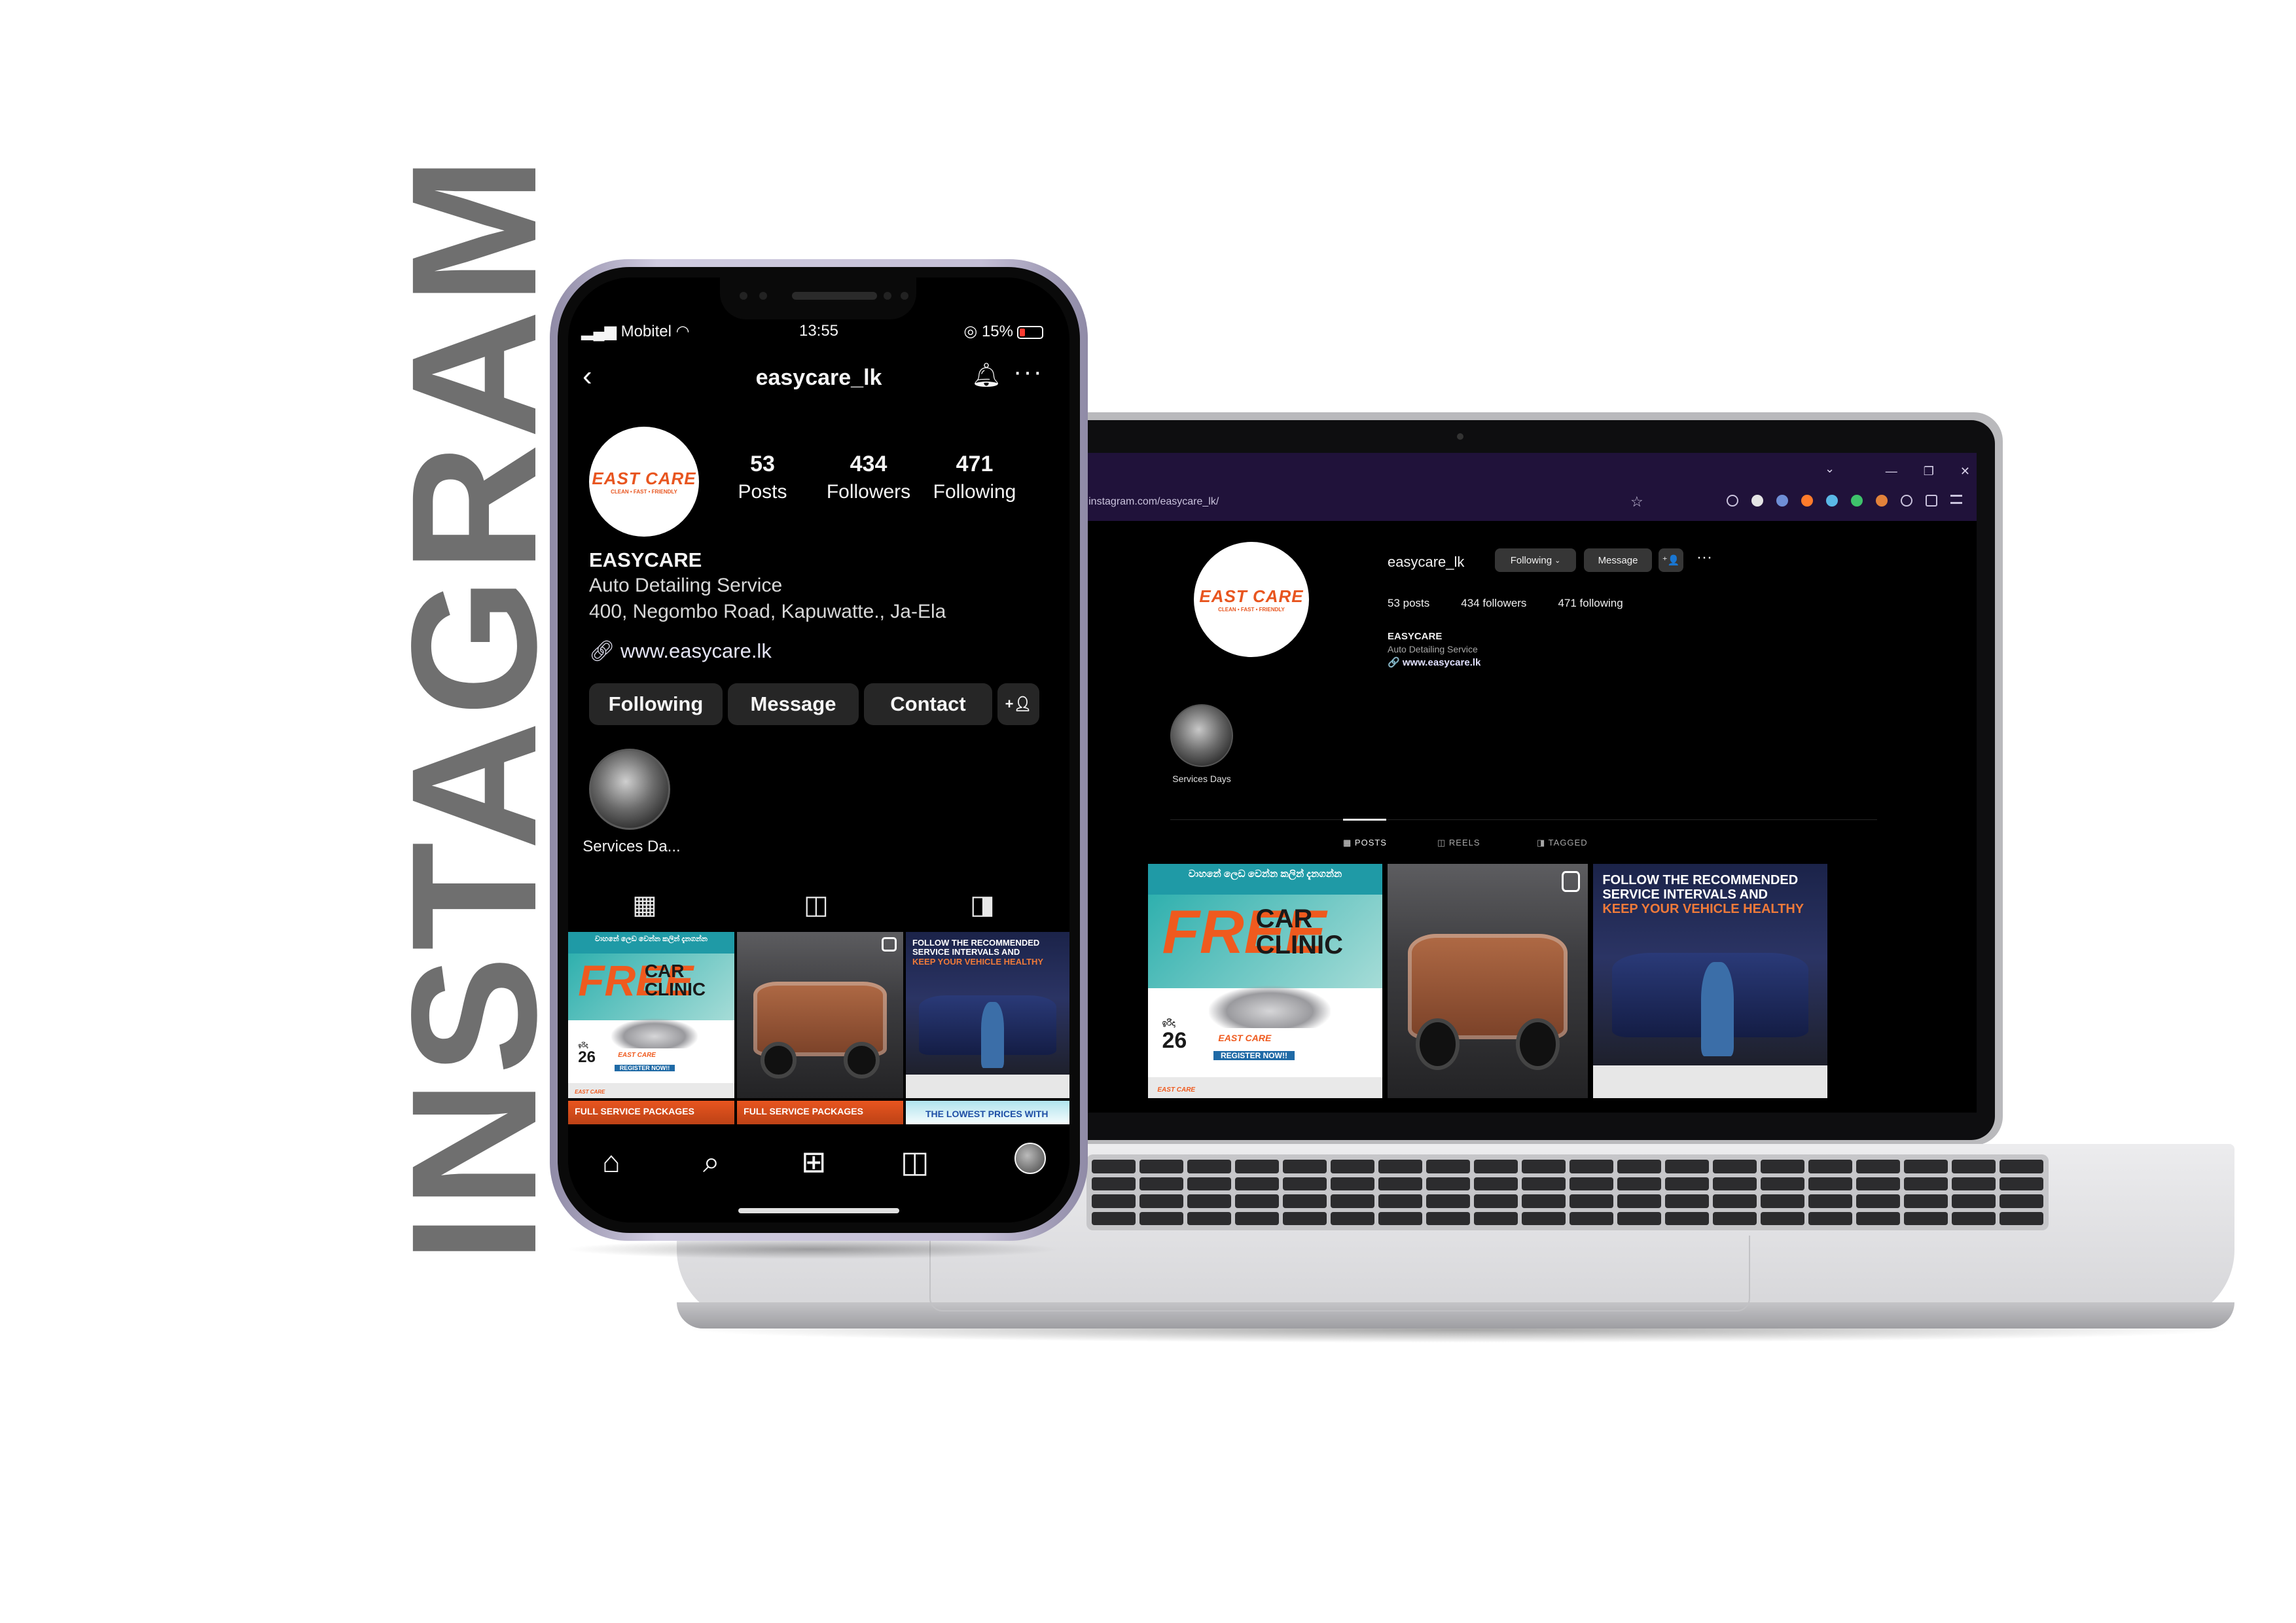  I want to click on contact-button: Contact, so click(928, 704).